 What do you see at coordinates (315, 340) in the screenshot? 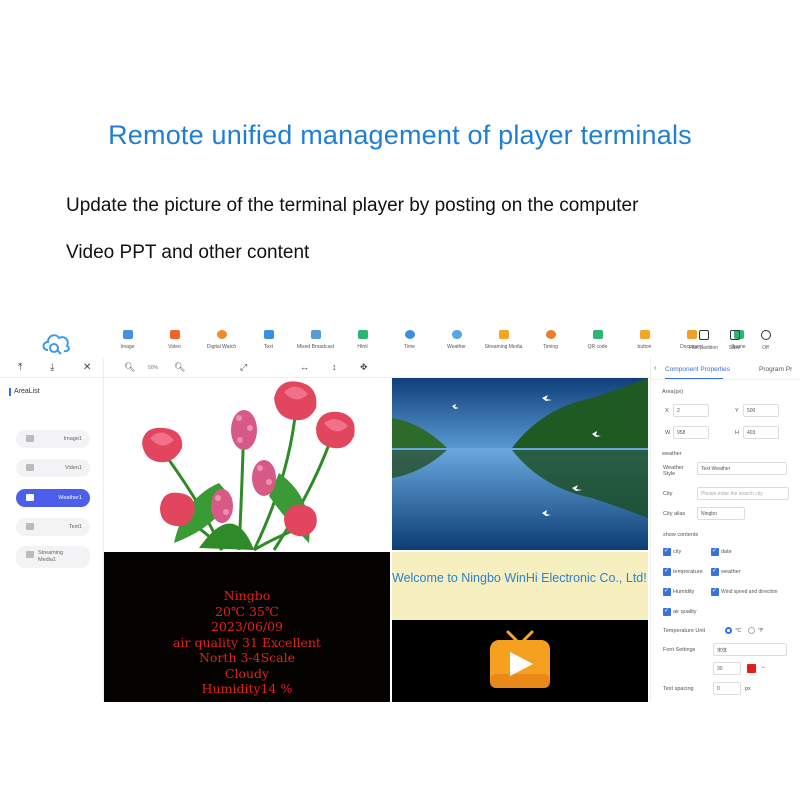
I see `tool-mixed-broadcast: Mixed Broadcast` at bounding box center [315, 340].